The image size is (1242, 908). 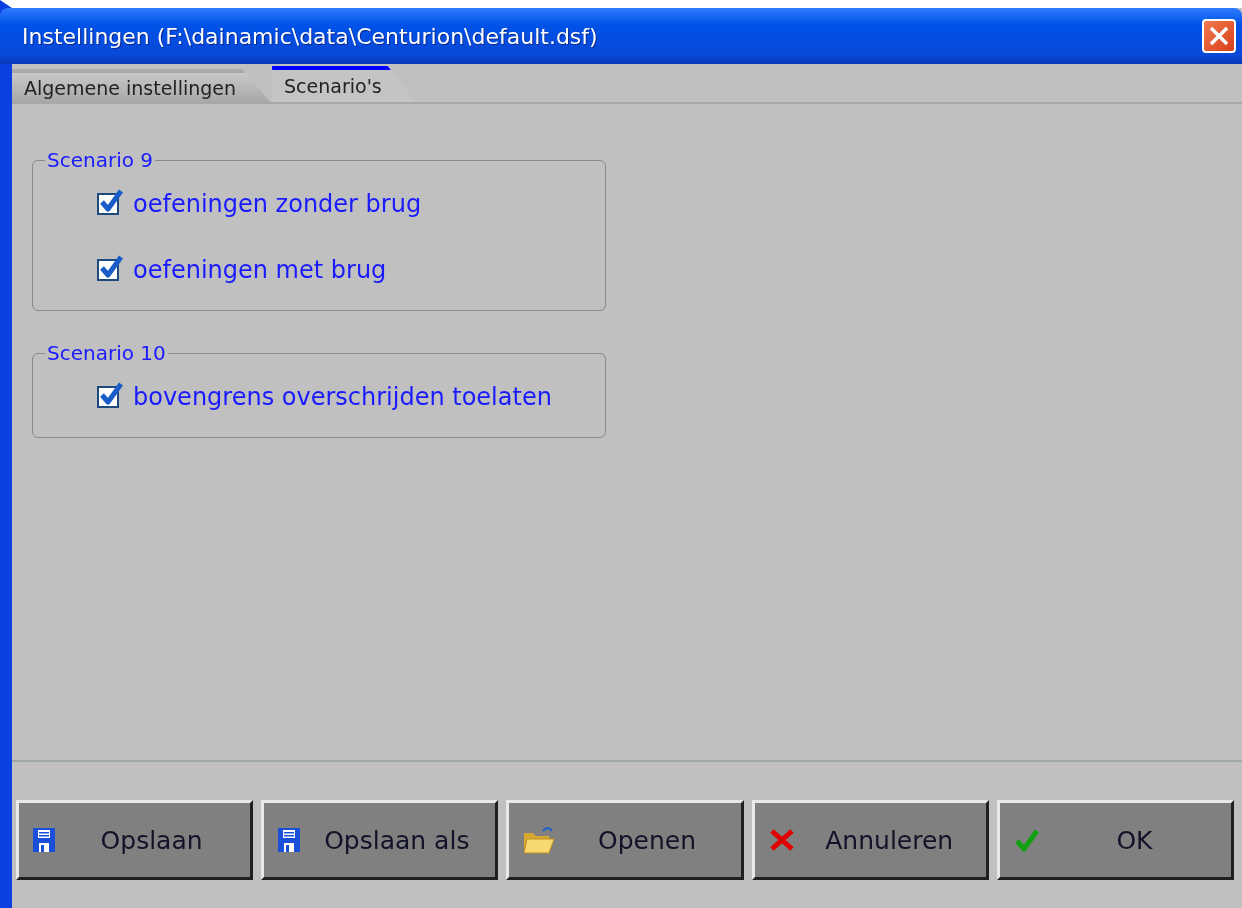 I want to click on dialog-button: Opslaan, so click(x=135, y=840).